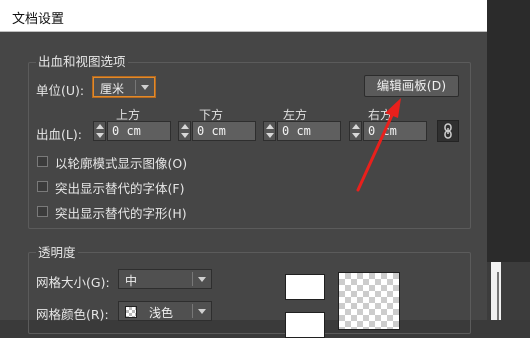 The width and height of the screenshot is (530, 338). Describe the element at coordinates (82, 60) in the screenshot. I see `bleed-view-options-title: 出血和视图选项` at that location.